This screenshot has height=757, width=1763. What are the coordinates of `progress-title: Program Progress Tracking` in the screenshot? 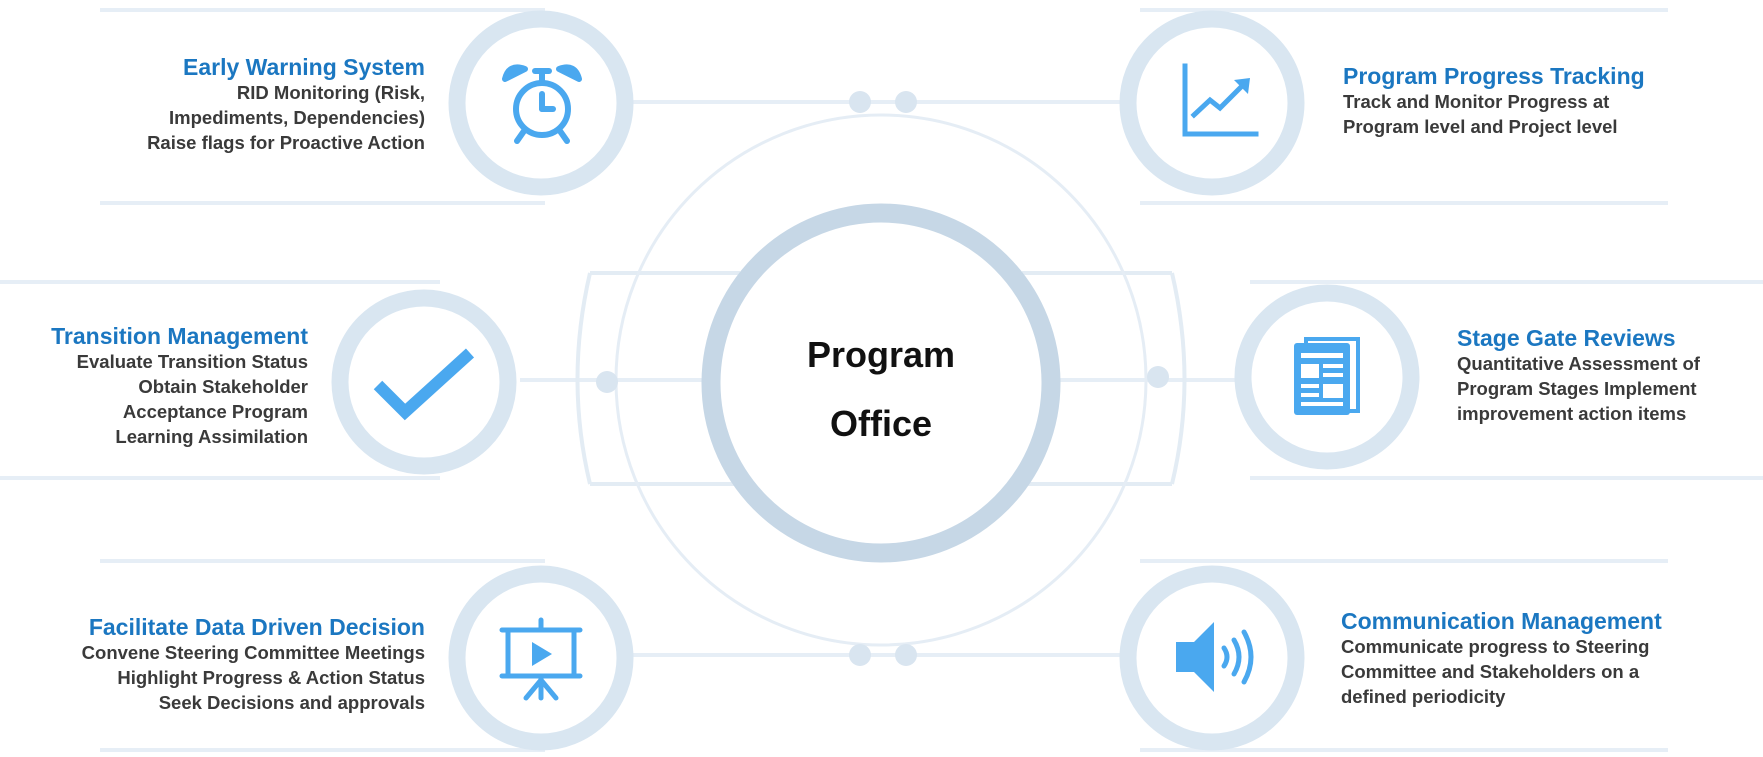 It's located at (1494, 76).